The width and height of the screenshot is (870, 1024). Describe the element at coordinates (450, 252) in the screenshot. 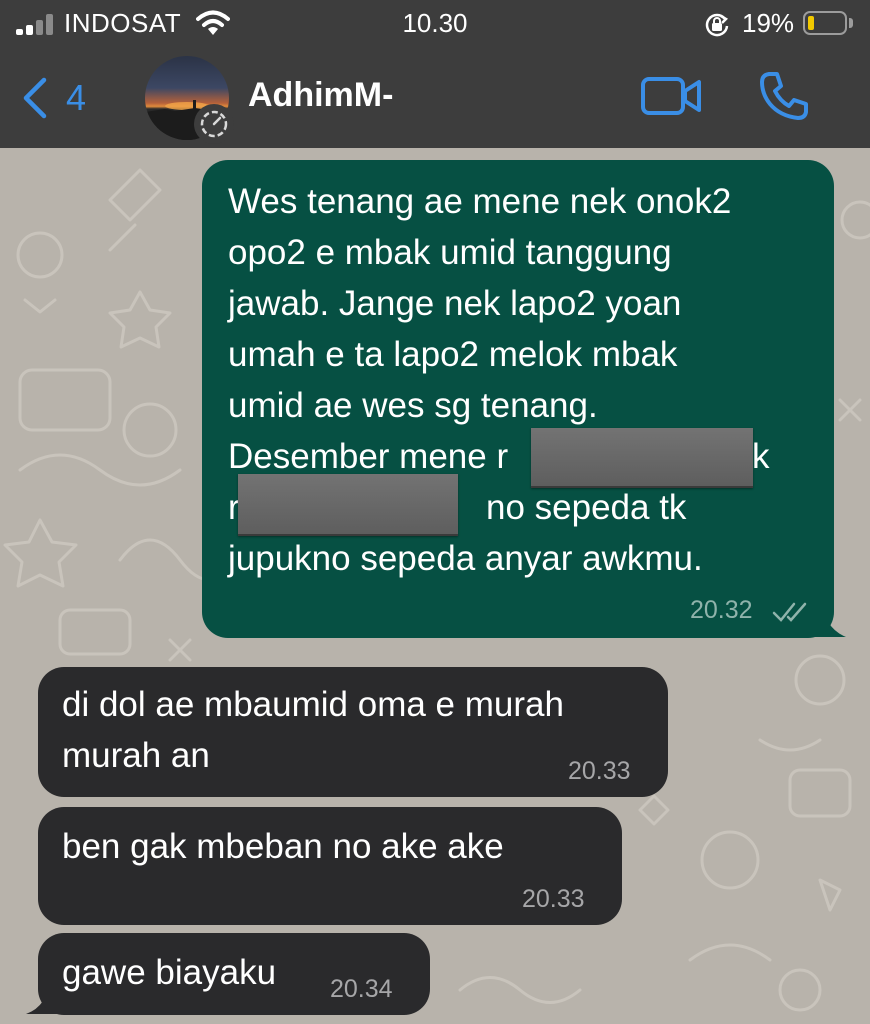

I see `message-line: opo2 e mbak umid tanggung` at that location.